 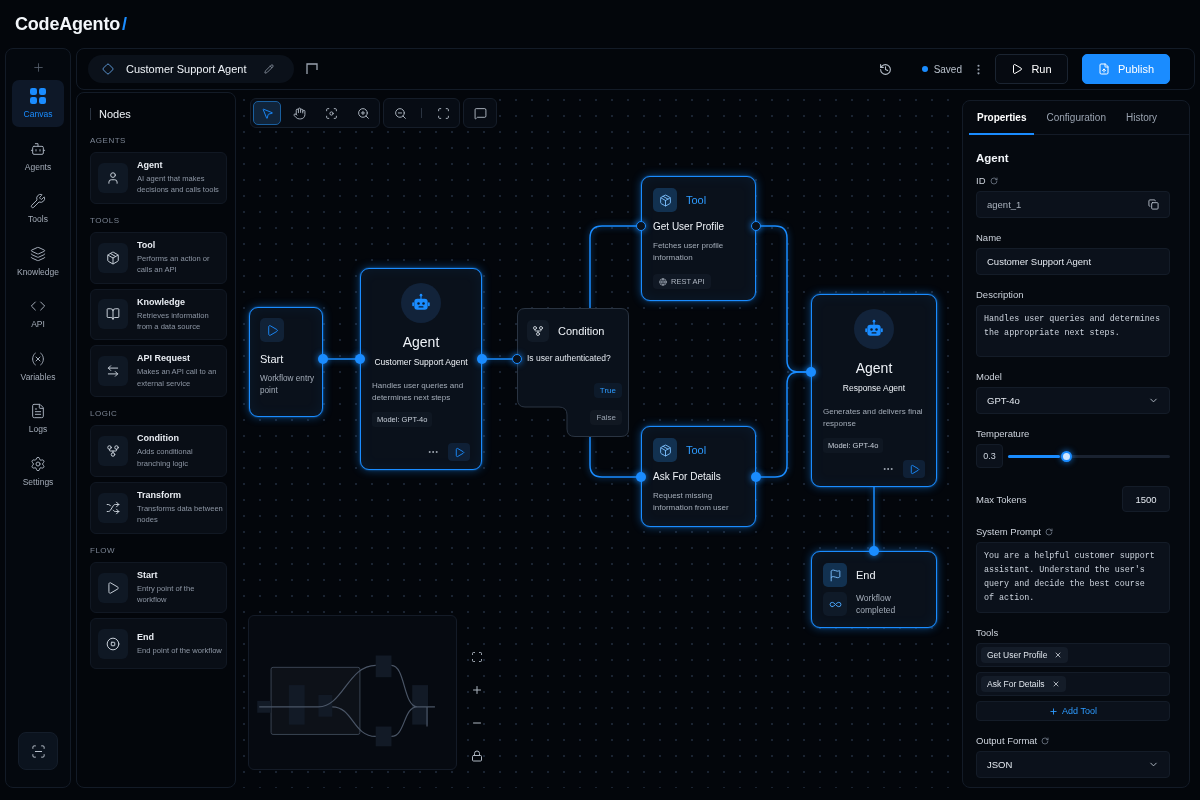 What do you see at coordinates (1025, 655) in the screenshot?
I see `tool-chip: Get User Profile` at bounding box center [1025, 655].